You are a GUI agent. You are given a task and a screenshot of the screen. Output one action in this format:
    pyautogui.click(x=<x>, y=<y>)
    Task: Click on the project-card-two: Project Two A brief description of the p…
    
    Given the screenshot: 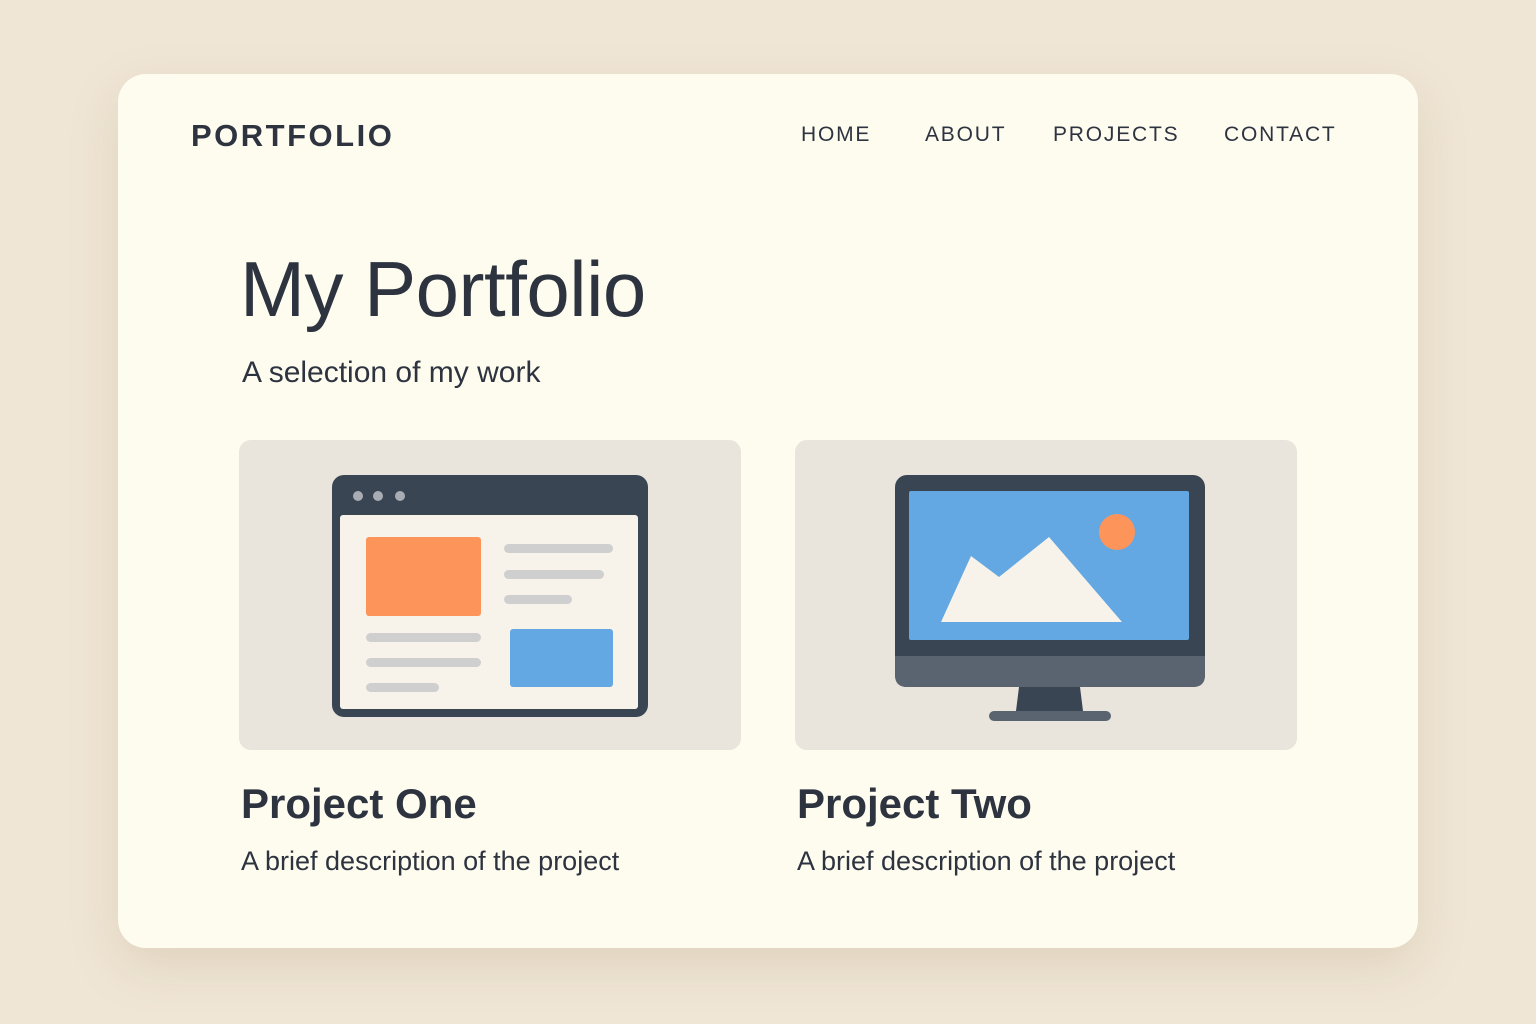 What is the action you would take?
    pyautogui.click(x=1046, y=658)
    